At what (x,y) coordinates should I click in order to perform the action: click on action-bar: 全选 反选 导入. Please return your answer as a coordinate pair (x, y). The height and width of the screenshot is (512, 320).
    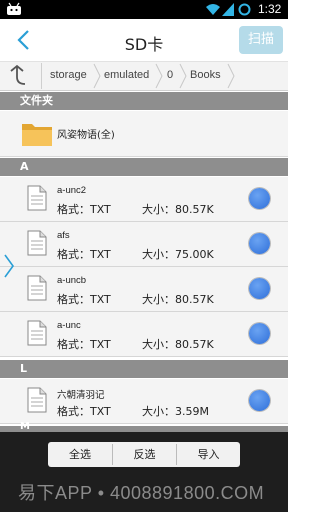
    Looking at the image, I should click on (144, 454).